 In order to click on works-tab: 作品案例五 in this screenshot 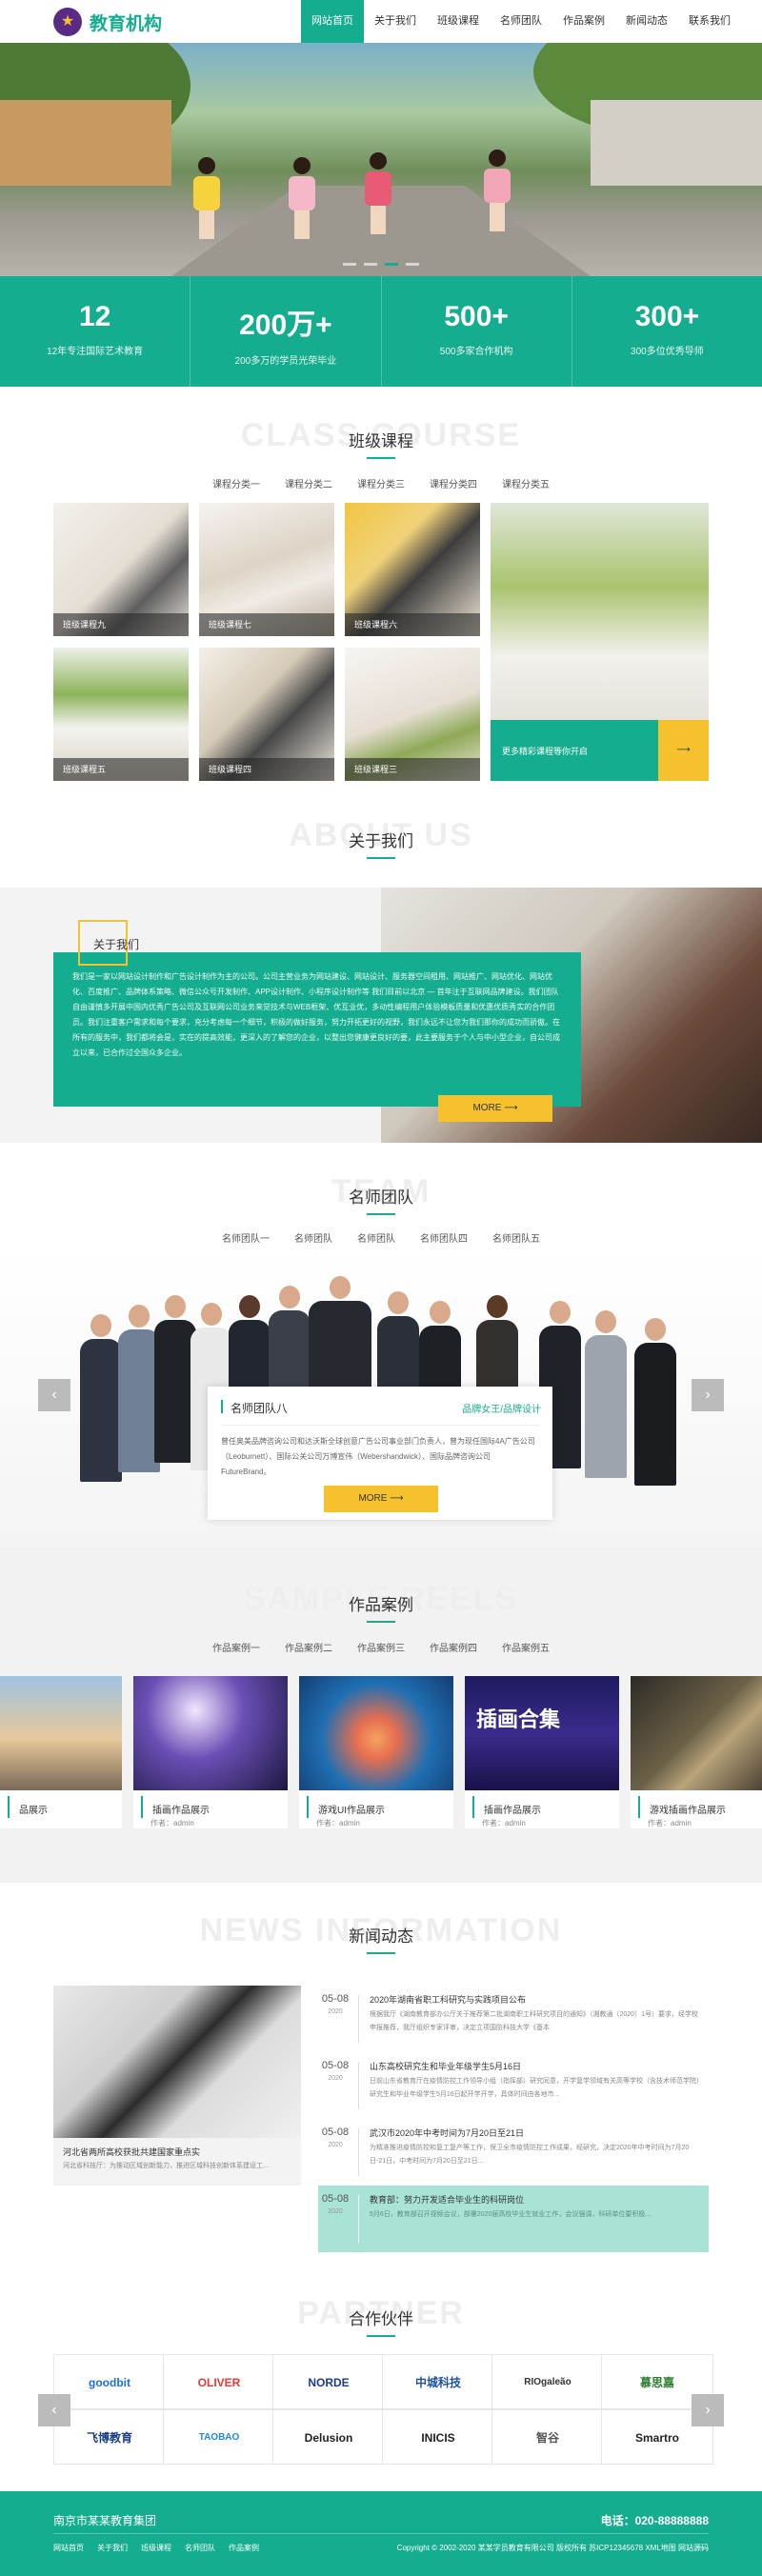, I will do `click(526, 1647)`.